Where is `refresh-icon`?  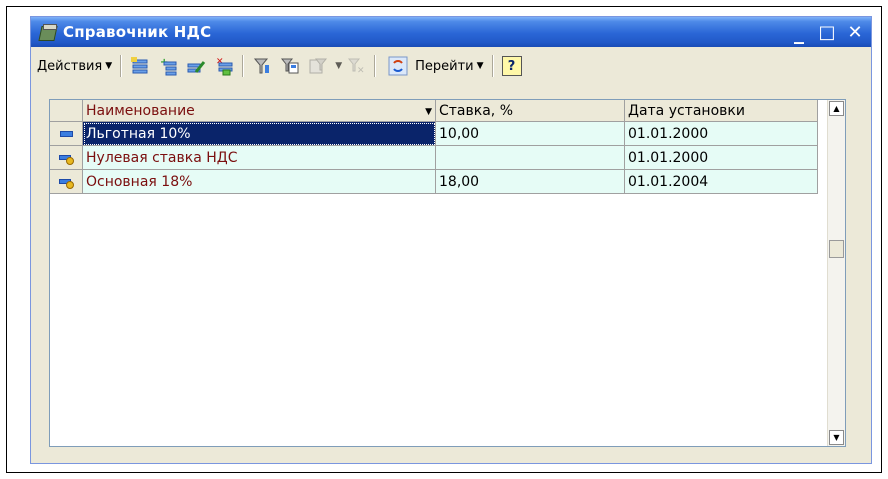
refresh-icon is located at coordinates (398, 66).